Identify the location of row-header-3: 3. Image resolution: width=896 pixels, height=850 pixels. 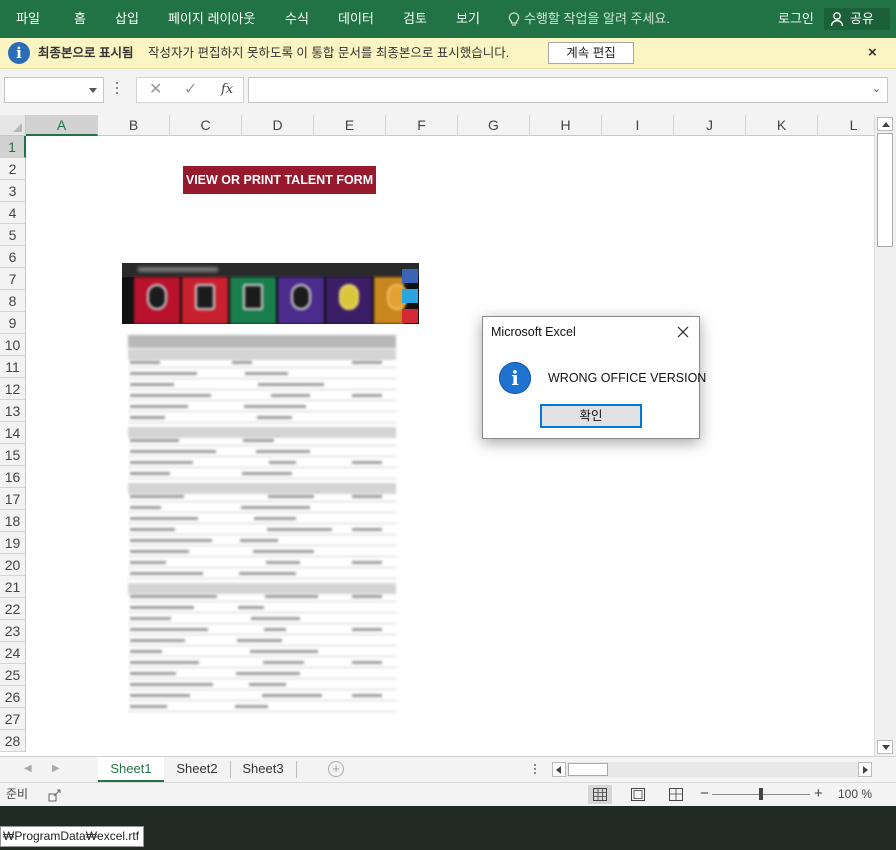
(13, 191).